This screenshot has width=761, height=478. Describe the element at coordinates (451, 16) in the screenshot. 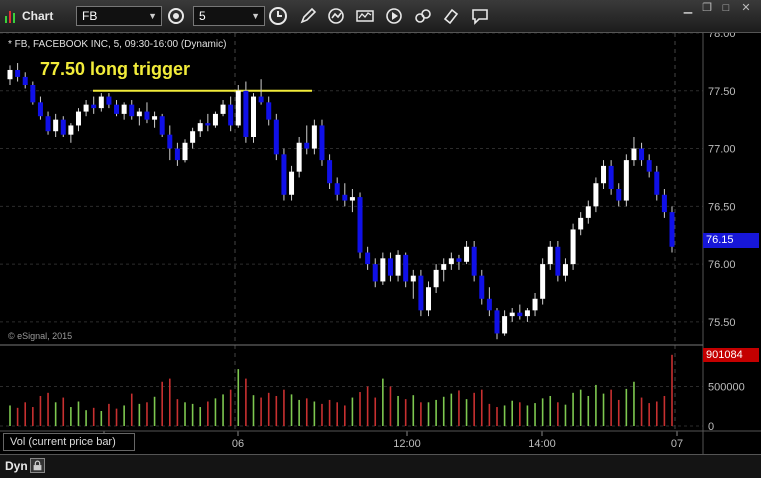

I see `eraser-icon` at that location.